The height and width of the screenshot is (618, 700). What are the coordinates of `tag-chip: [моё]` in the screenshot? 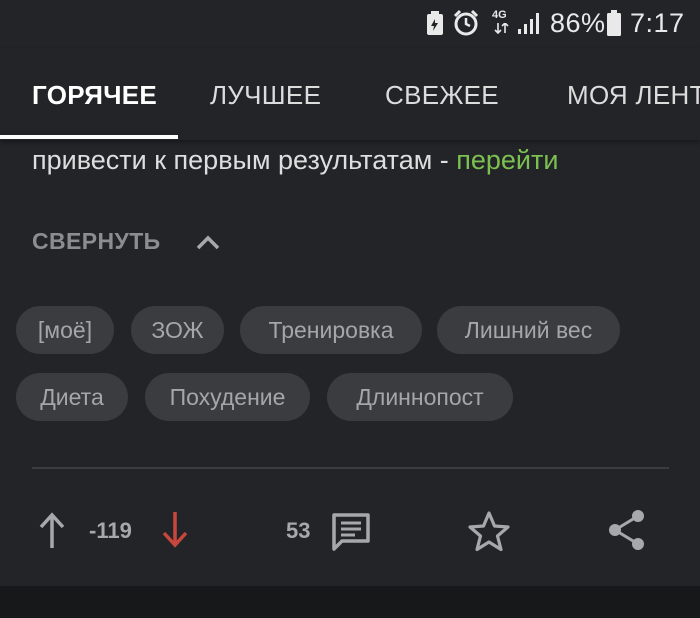 It's located at (65, 330).